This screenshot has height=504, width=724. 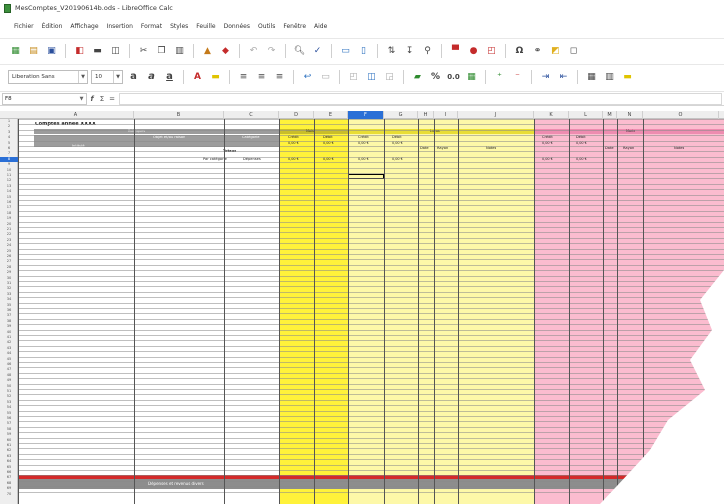 What do you see at coordinates (573, 50) in the screenshot?
I see `headers-footers-icon: ◻` at bounding box center [573, 50].